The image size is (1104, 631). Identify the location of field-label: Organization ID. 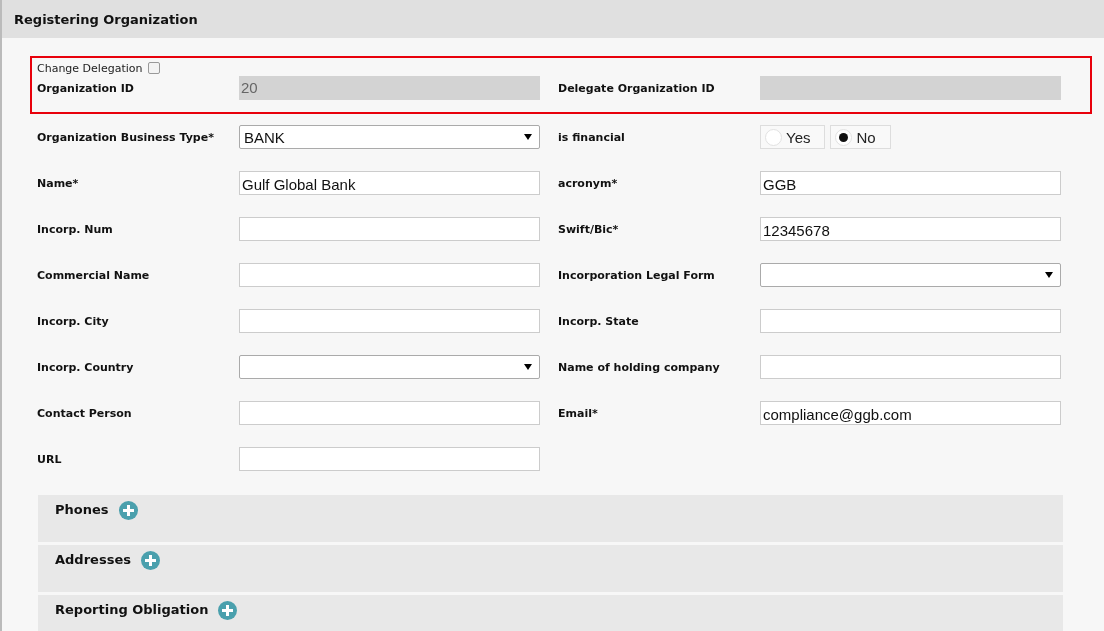
(86, 88).